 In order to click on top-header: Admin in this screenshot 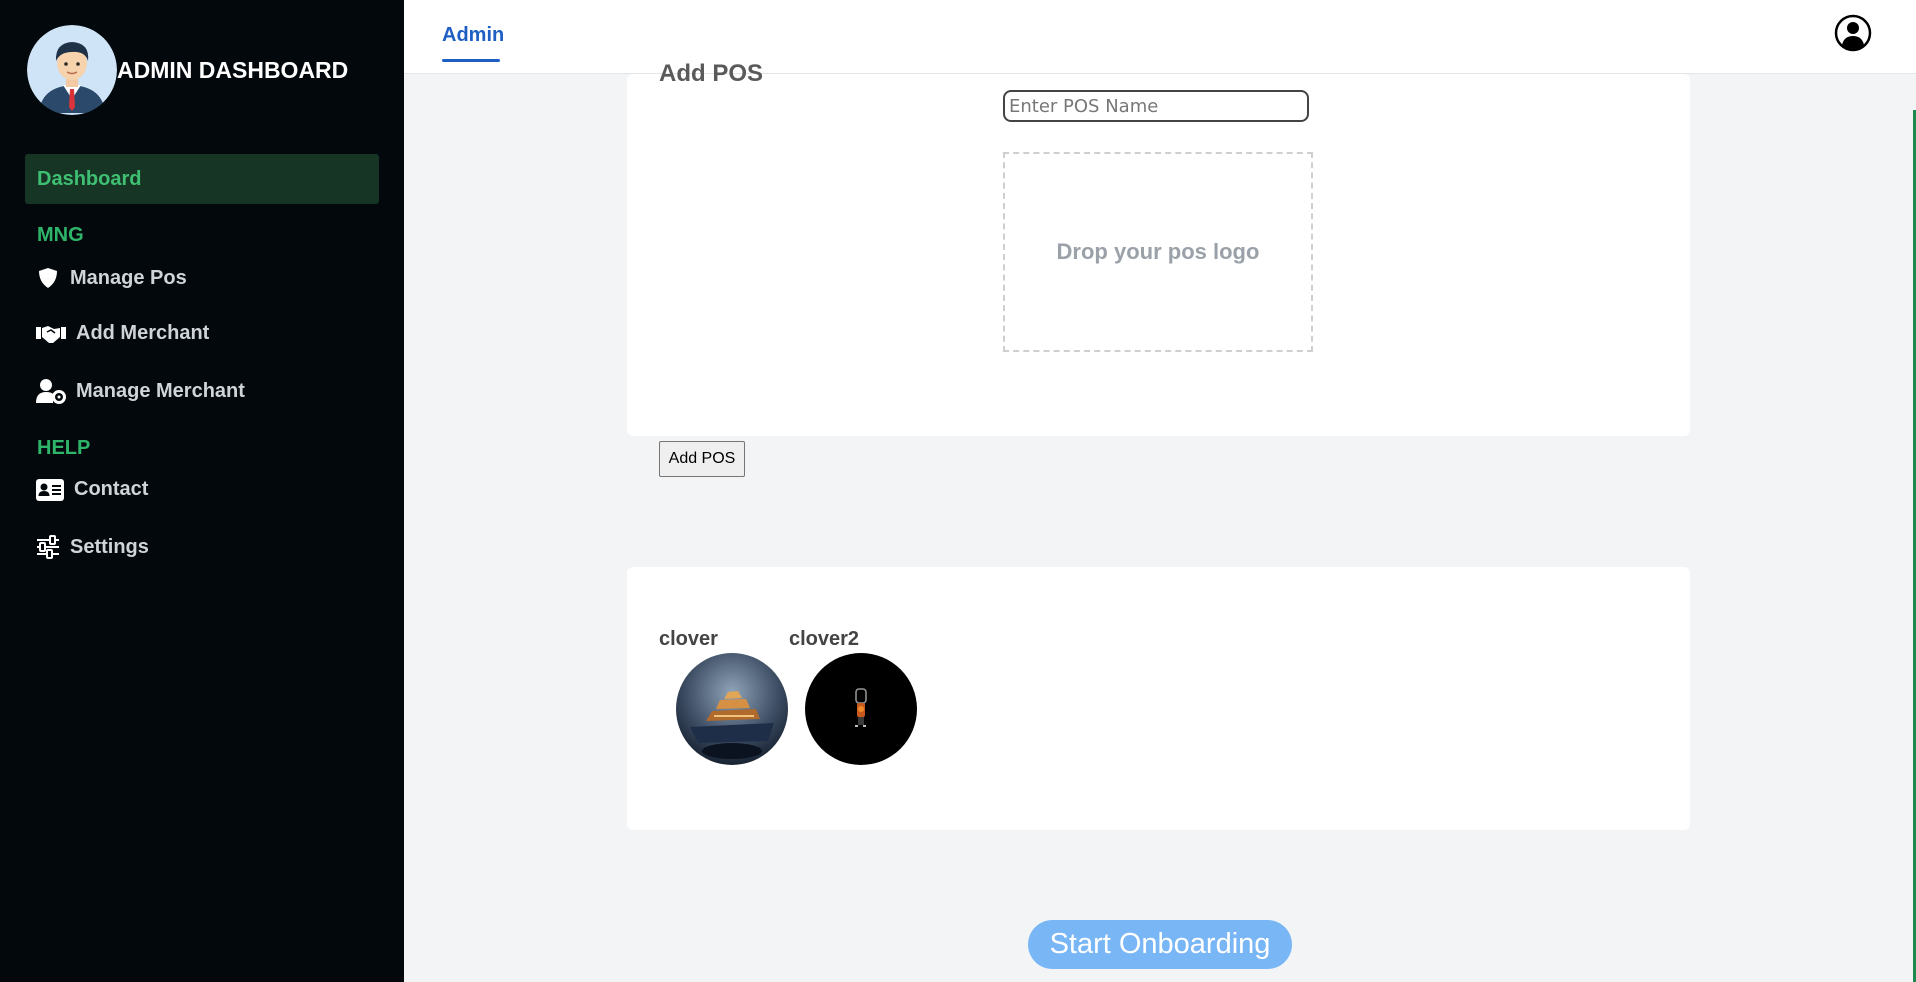, I will do `click(1160, 37)`.